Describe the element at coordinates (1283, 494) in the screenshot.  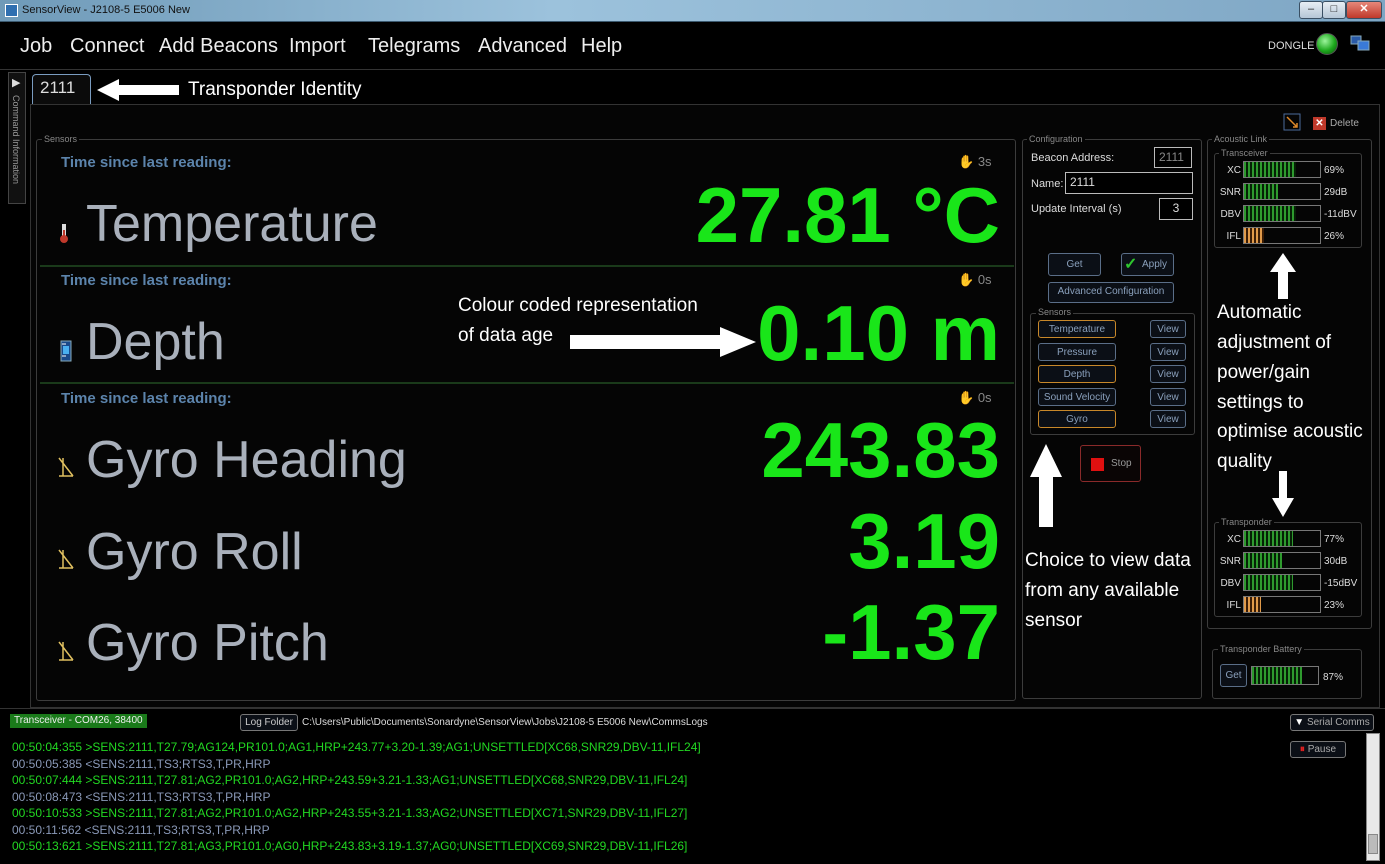
I see `annotation-arrow-down-icon` at that location.